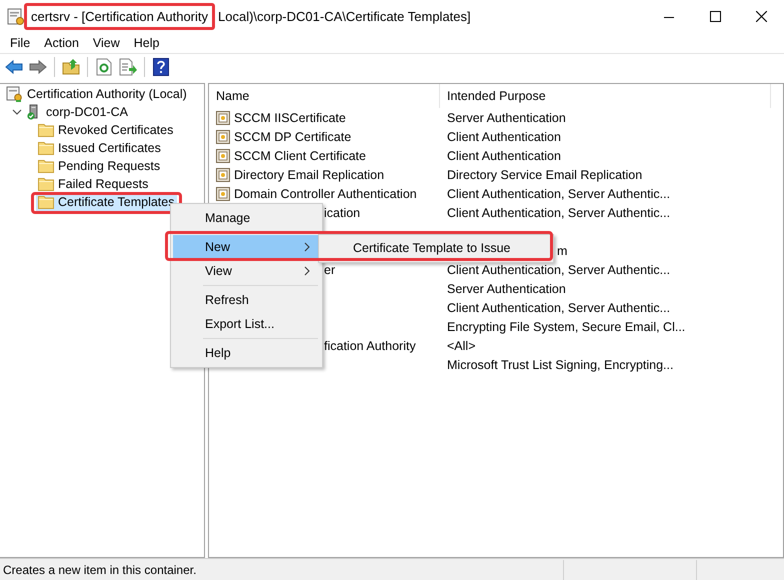 This screenshot has height=580, width=784. I want to click on column-header: Intended Purpose, so click(605, 96).